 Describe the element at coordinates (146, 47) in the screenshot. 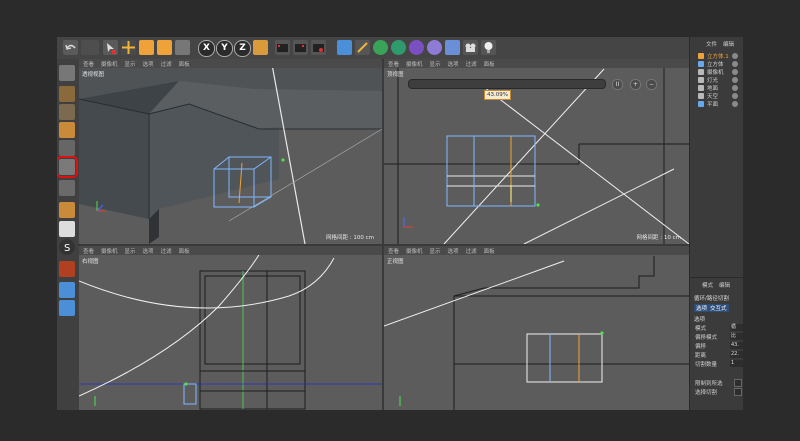

I see `scale-icon` at that location.